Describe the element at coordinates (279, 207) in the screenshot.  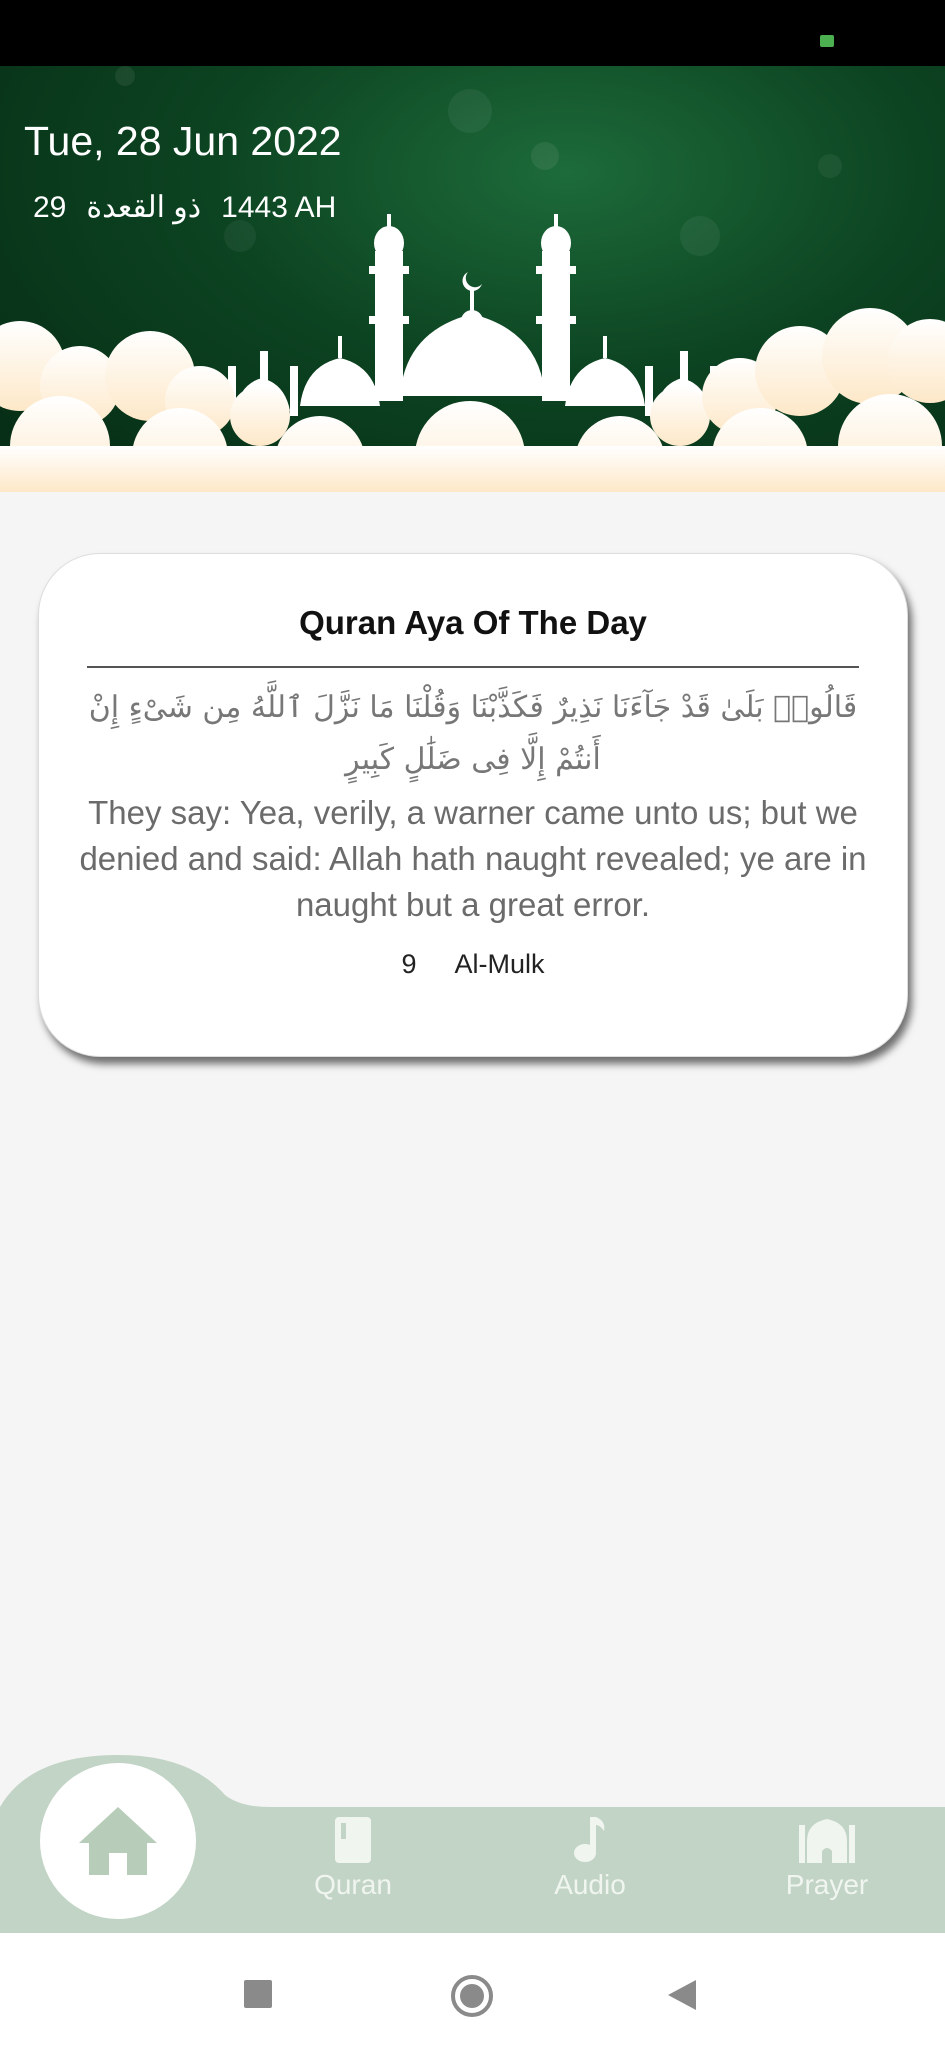
I see `hijri-year: 1443 AH` at that location.